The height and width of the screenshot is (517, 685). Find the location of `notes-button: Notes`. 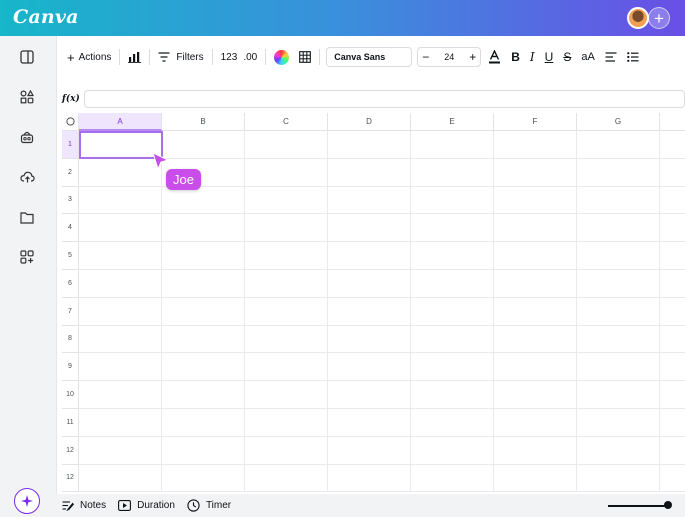

notes-button: Notes is located at coordinates (84, 505).